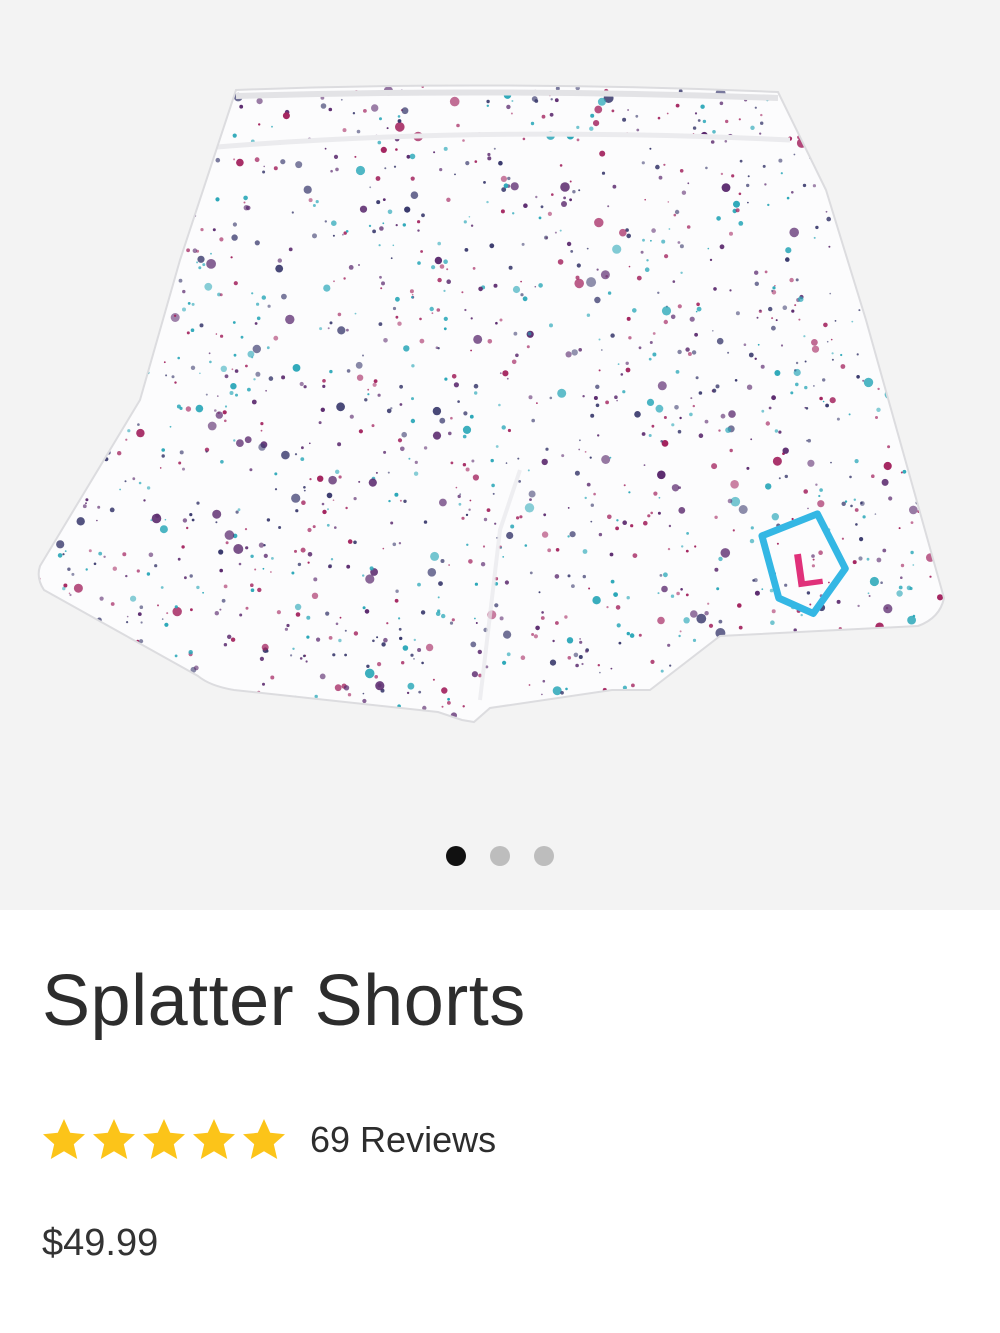 The width and height of the screenshot is (1000, 1333). Describe the element at coordinates (100, 1243) in the screenshot. I see `product-price: $49.99` at that location.